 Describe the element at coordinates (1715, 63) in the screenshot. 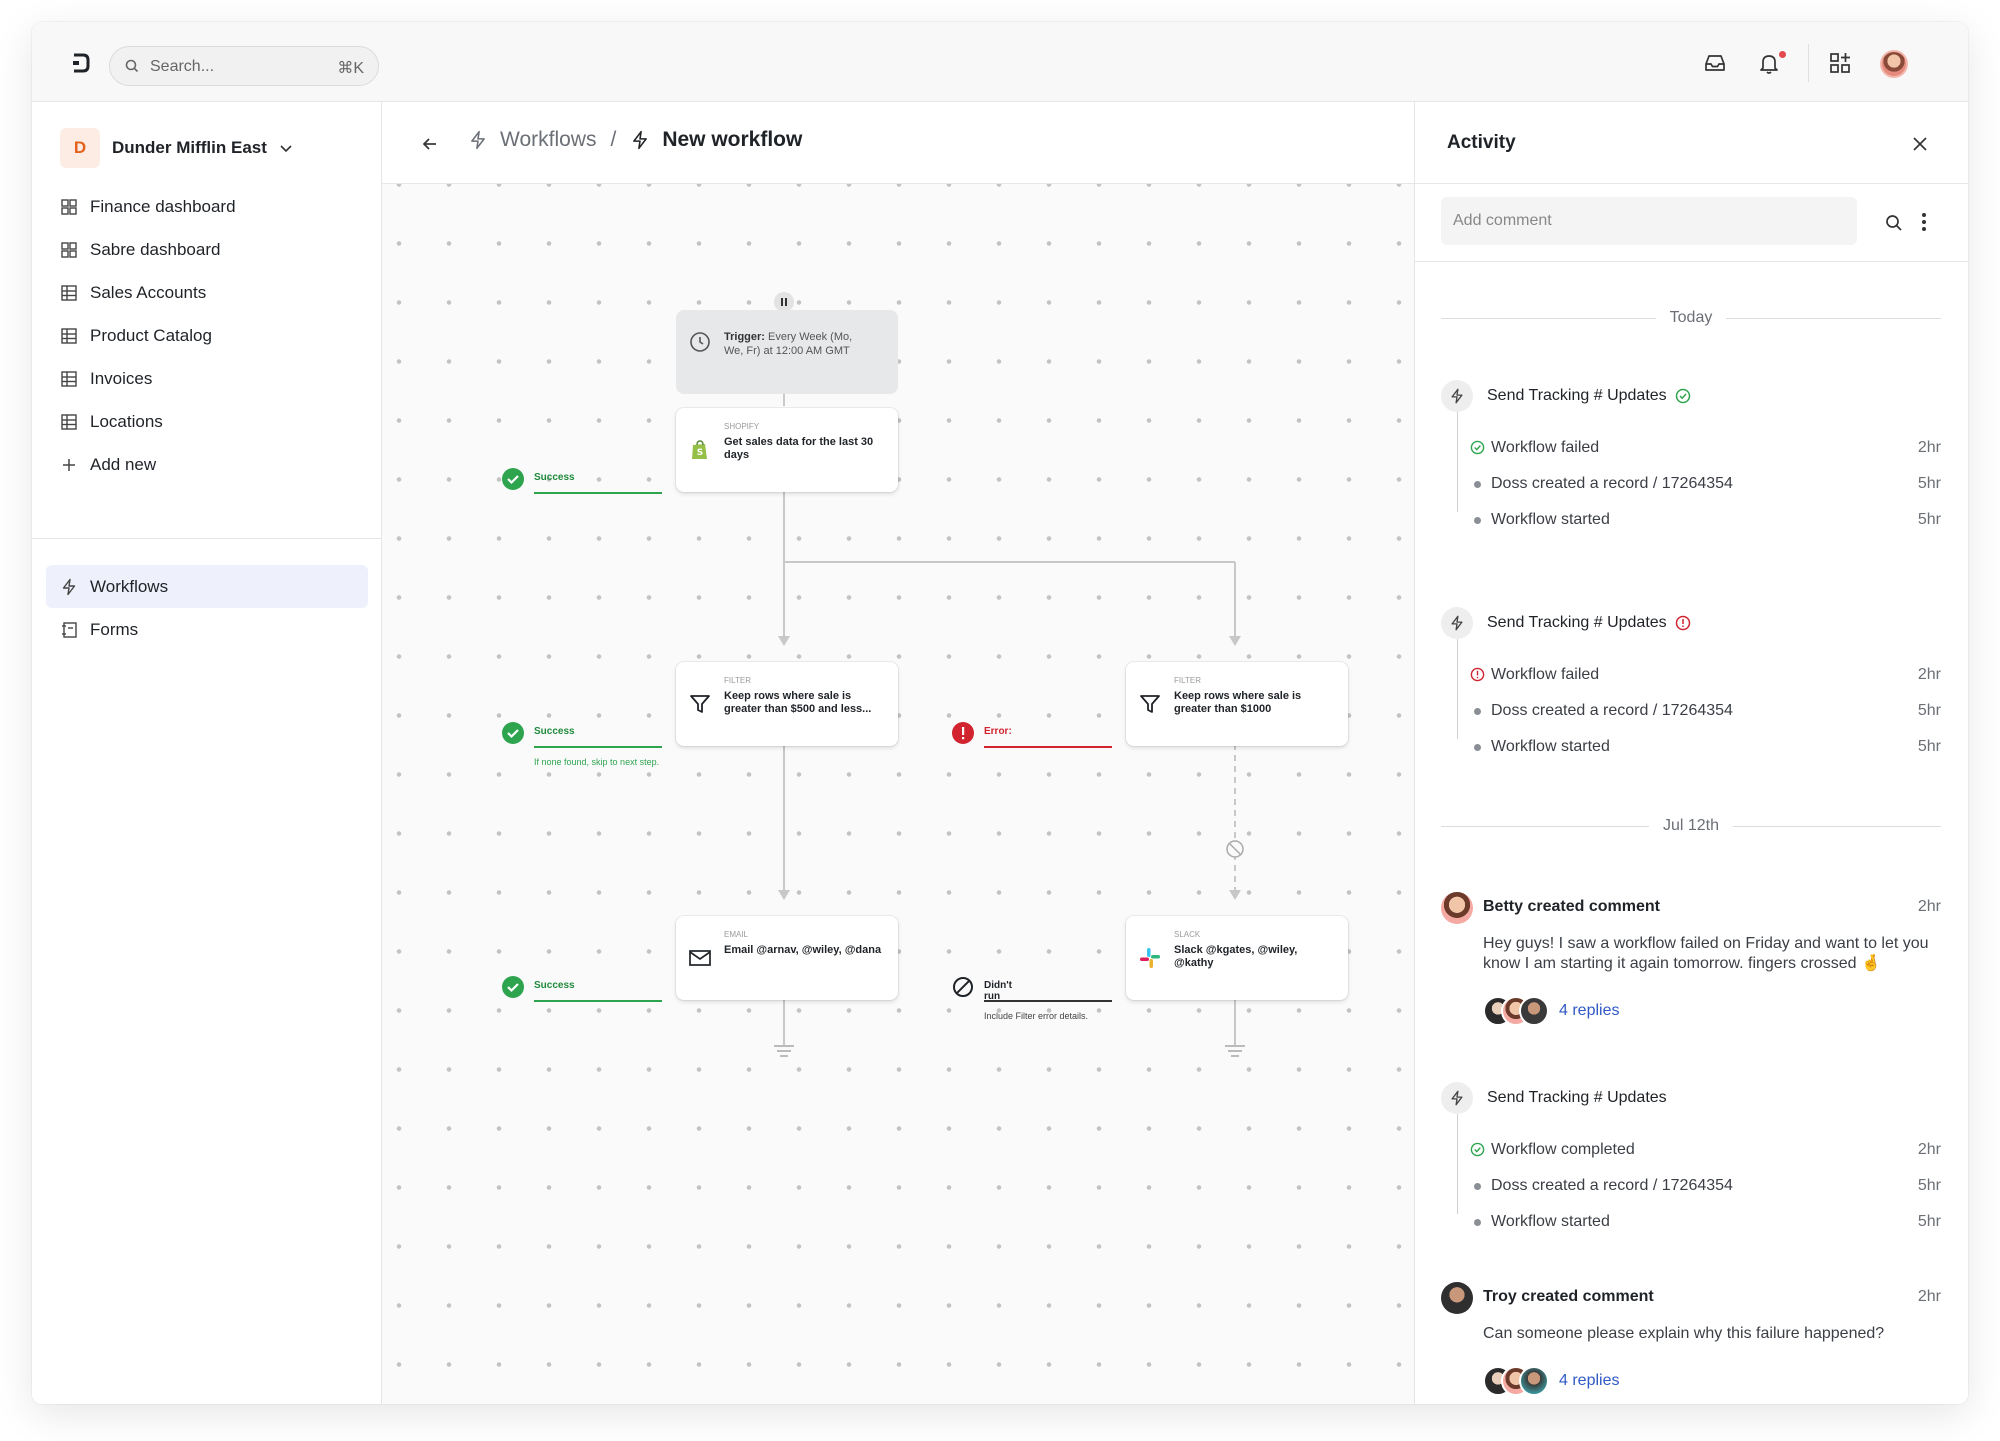

I see `inbox-icon` at that location.